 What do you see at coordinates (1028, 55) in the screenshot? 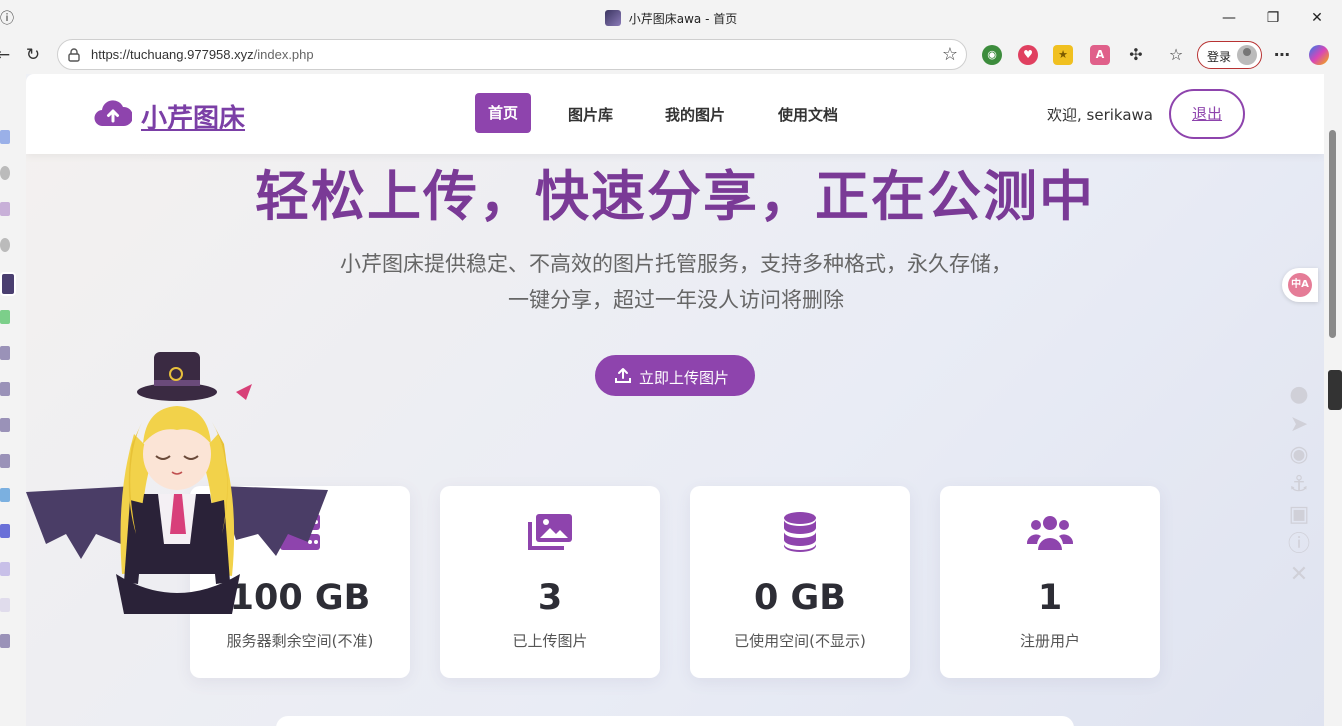
I see `extension-red-icon: ♥` at bounding box center [1028, 55].